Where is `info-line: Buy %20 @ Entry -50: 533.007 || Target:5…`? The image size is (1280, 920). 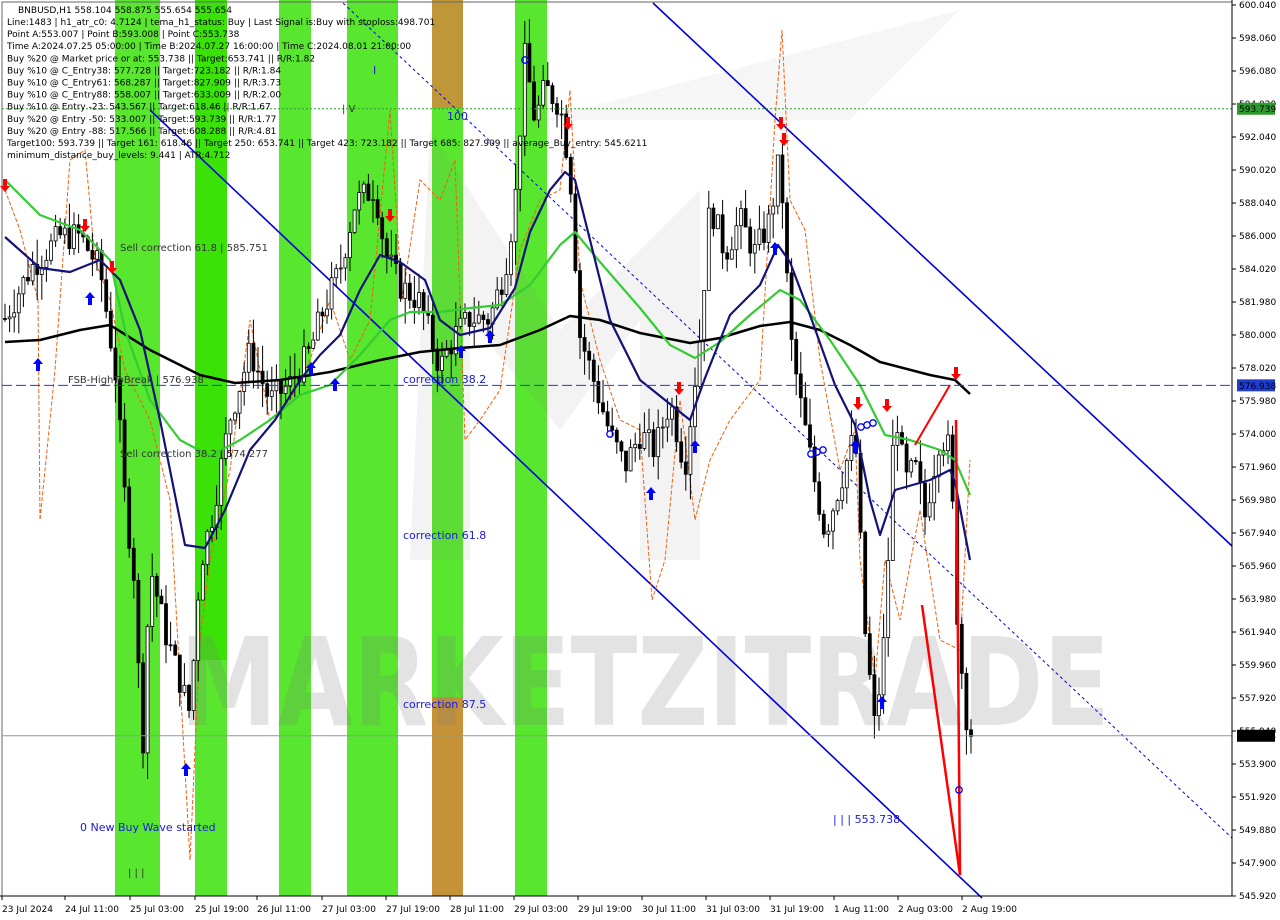
info-line: Buy %20 @ Entry -50: 533.007 || Target:5… is located at coordinates (141, 120).